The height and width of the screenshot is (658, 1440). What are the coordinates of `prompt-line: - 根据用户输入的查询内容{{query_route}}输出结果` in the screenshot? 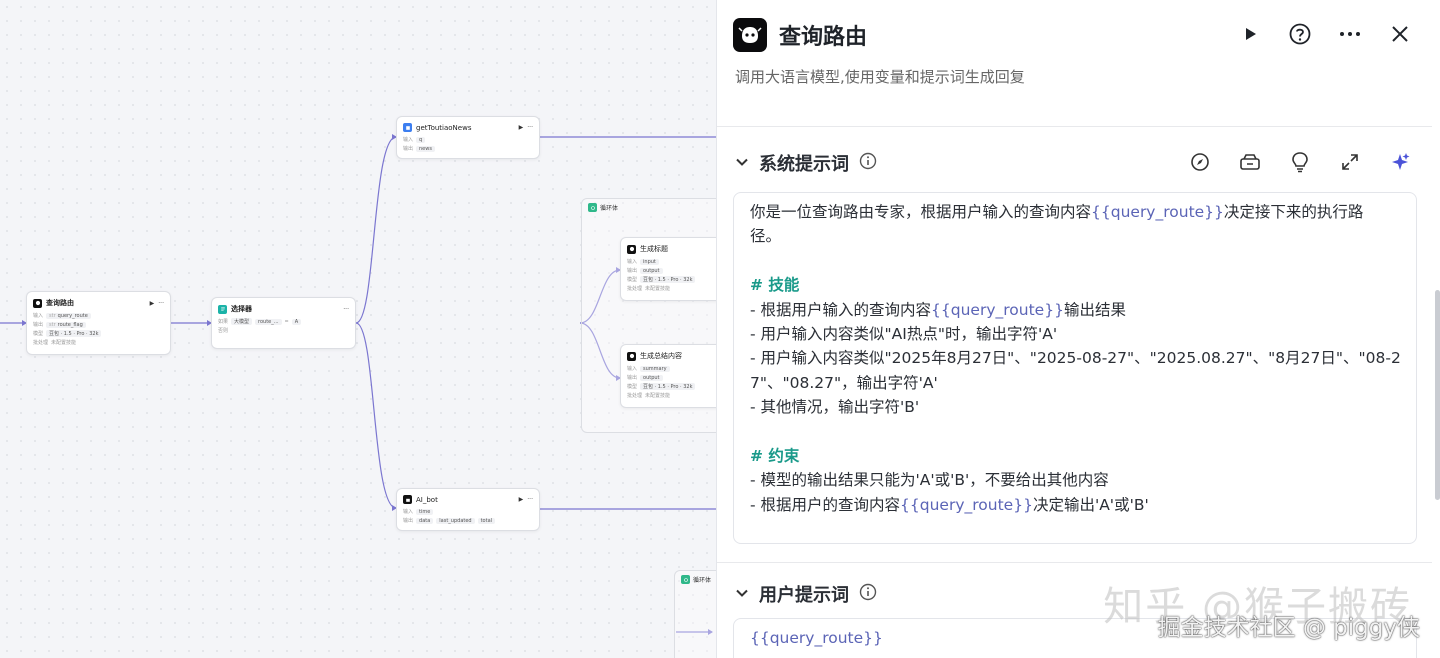 It's located at (1075, 310).